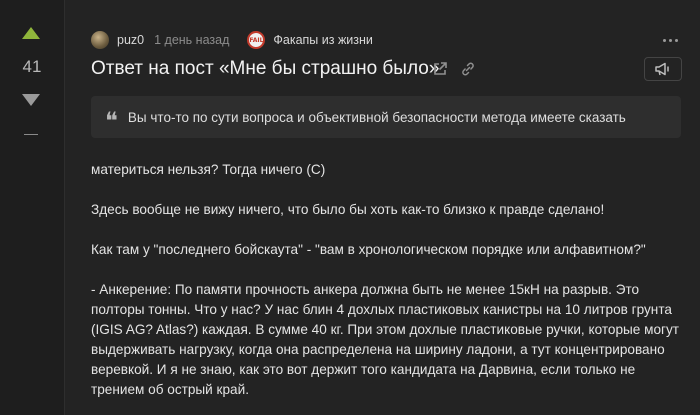 Image resolution: width=700 pixels, height=415 pixels. I want to click on post-meta: puz0 1 день назад FAIL Факапы из жизни, so click(232, 40).